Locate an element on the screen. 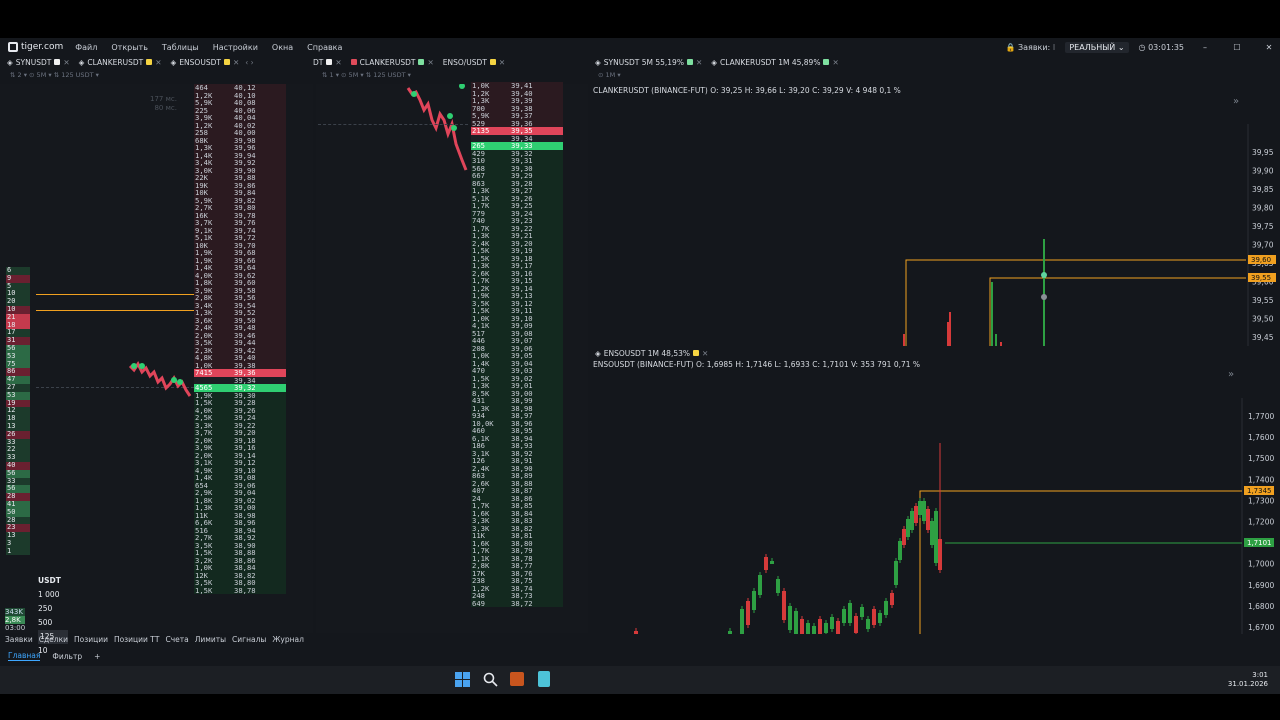 The height and width of the screenshot is (720, 1280). workspace-tabs: Главная Фильтр + is located at coordinates (50, 656).